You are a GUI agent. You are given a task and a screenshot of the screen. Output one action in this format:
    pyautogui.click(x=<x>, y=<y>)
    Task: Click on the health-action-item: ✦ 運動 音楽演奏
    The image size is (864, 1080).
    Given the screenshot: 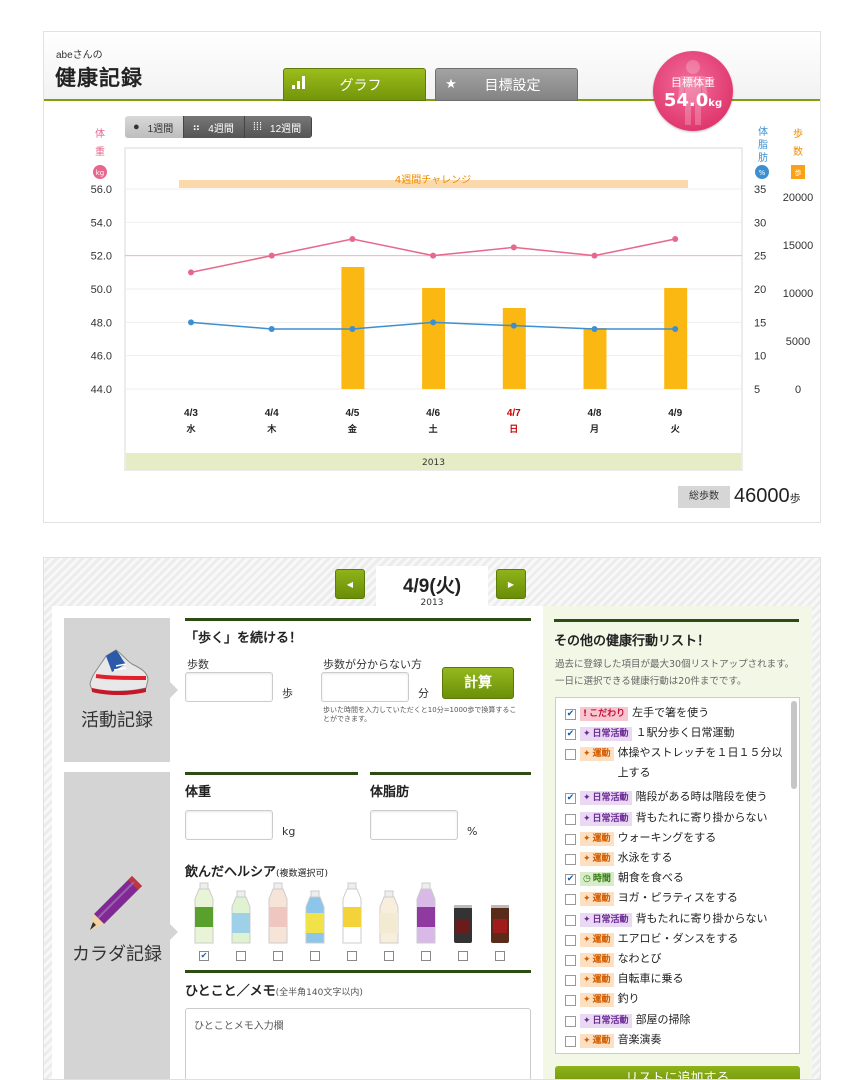 What is the action you would take?
    pyautogui.click(x=676, y=1041)
    